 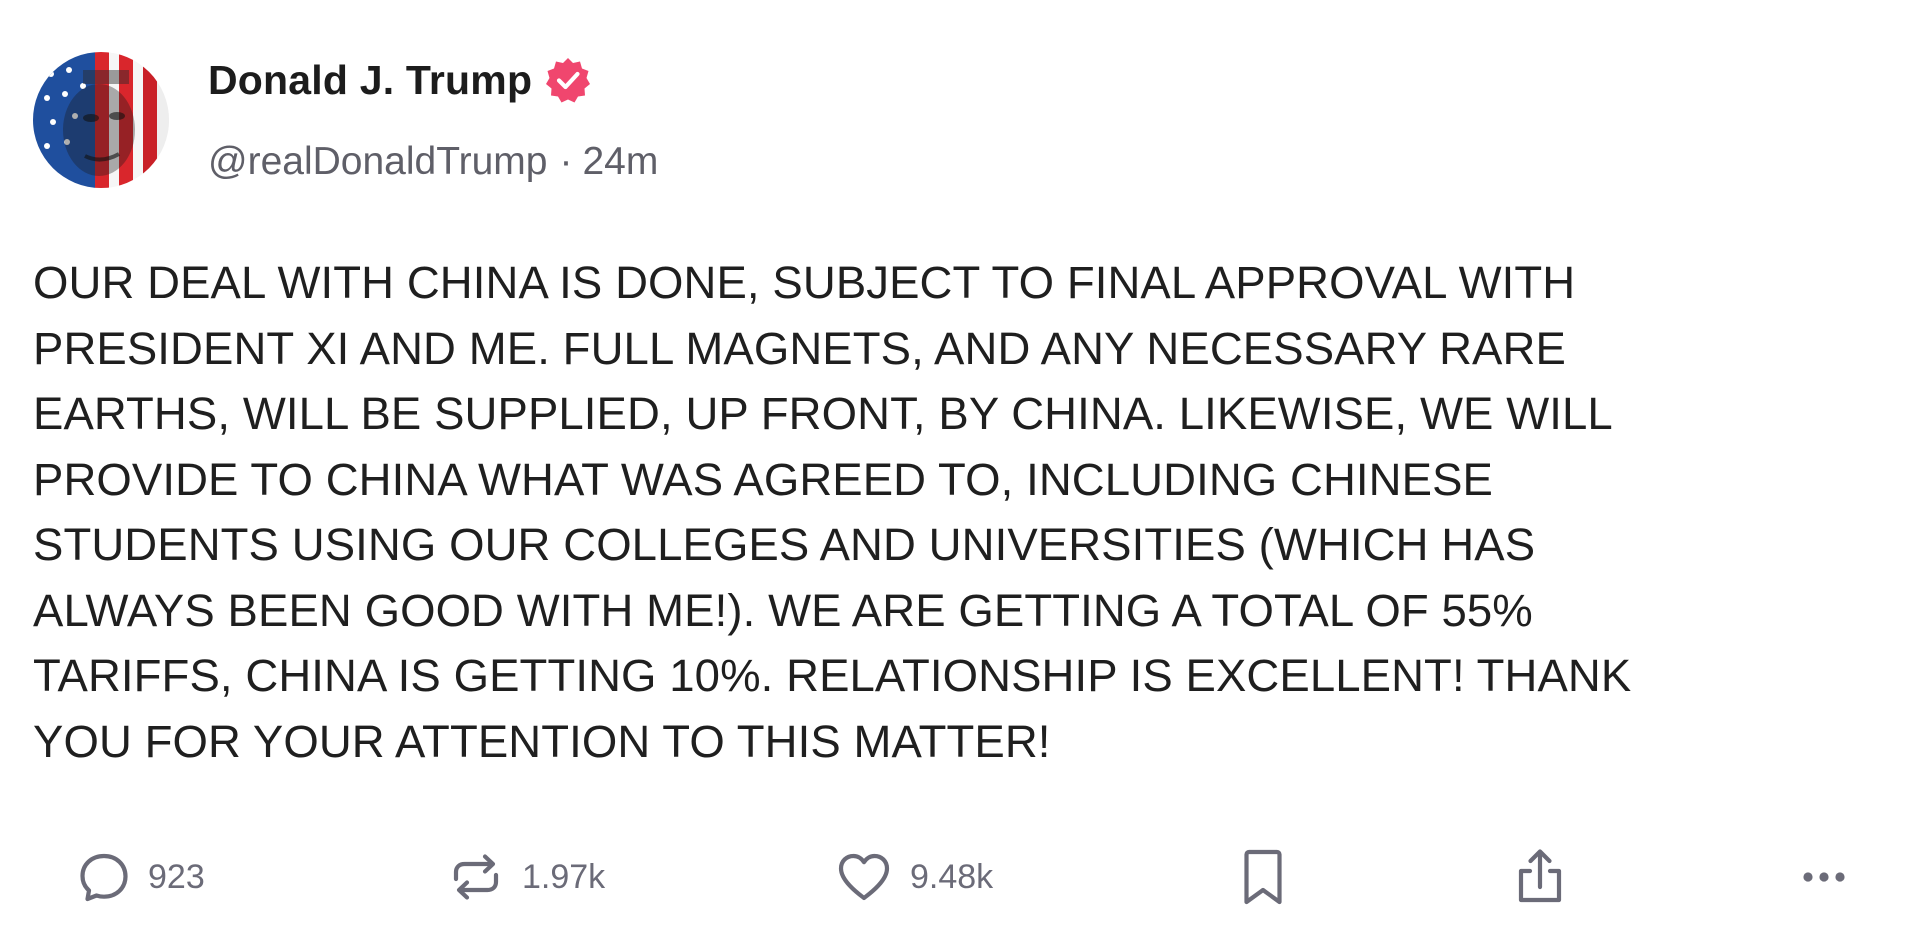 I want to click on like-button: 9.48k, so click(x=912, y=877).